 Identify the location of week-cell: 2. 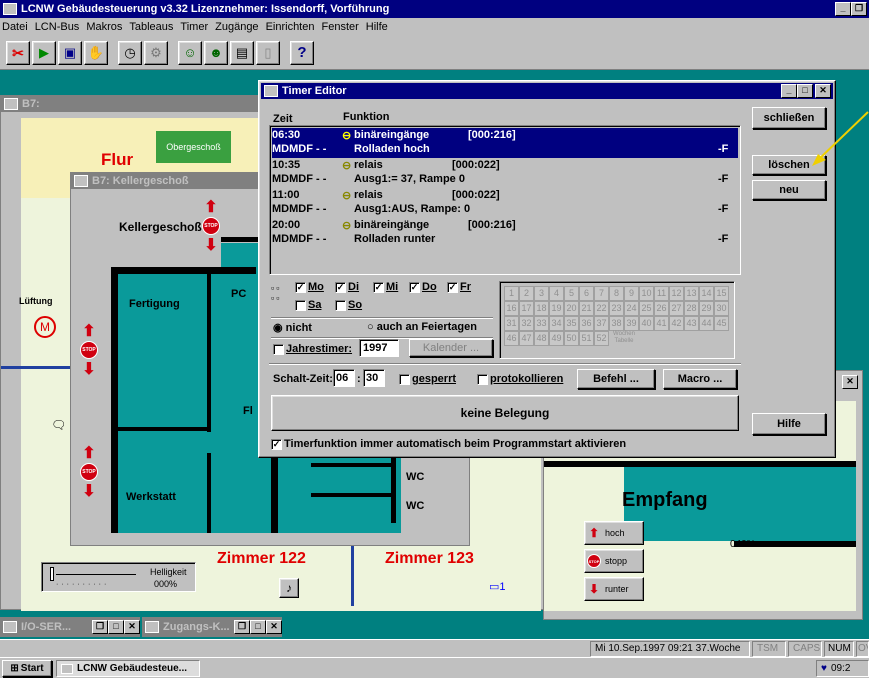
(526, 293).